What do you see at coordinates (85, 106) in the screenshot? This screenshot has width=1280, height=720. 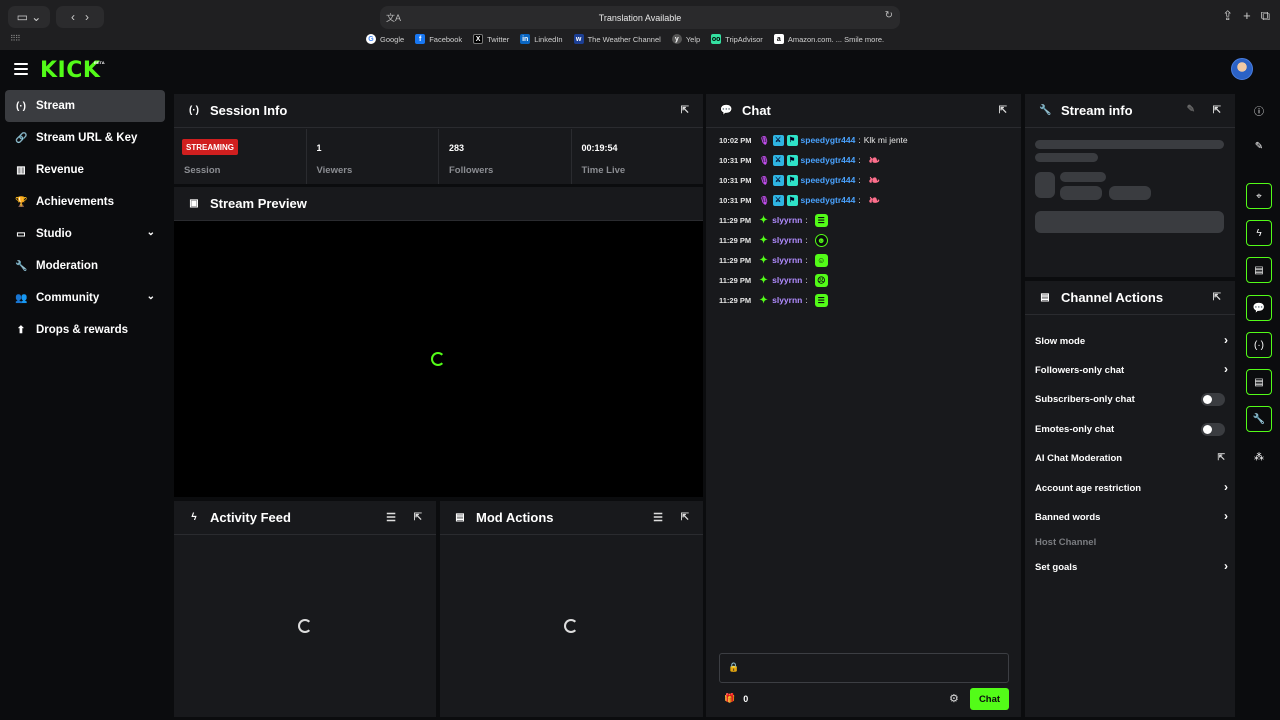 I see `sidebar-item-stream: (·) Stream` at bounding box center [85, 106].